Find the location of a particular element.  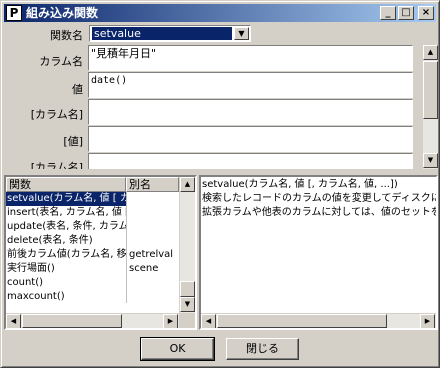

window-title: 組み込み関数 is located at coordinates (62, 13).